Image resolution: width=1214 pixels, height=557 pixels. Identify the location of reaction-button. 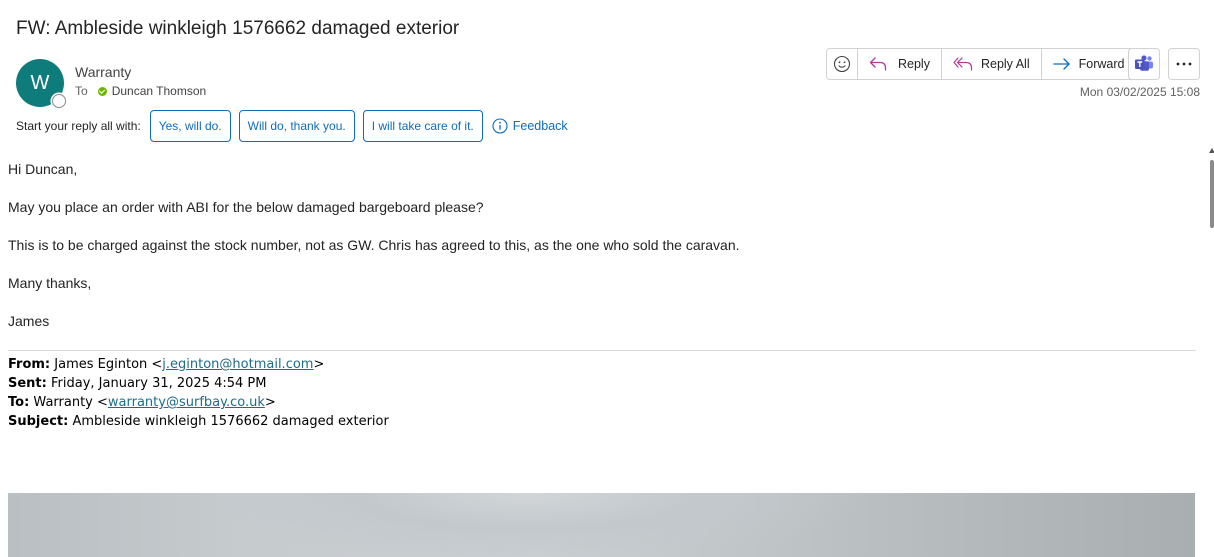
(842, 64).